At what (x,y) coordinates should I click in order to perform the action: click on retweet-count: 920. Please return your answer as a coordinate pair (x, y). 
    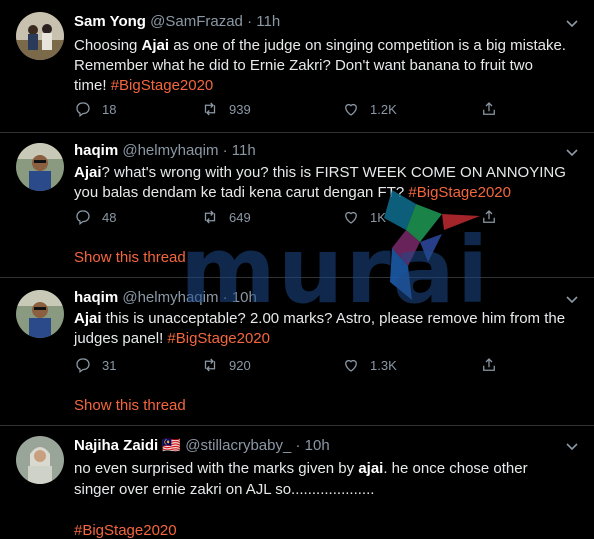
    Looking at the image, I should click on (240, 365).